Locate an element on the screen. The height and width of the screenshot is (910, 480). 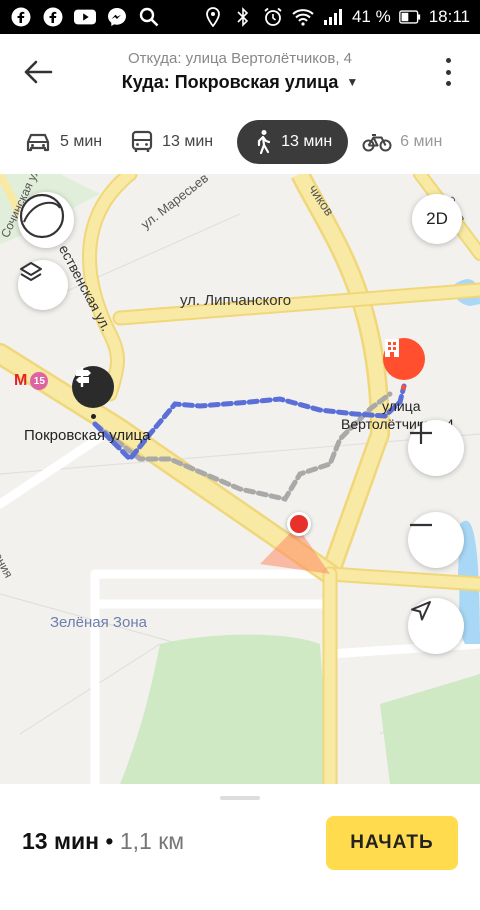
view-mode-toggle: 2D is located at coordinates (437, 219).